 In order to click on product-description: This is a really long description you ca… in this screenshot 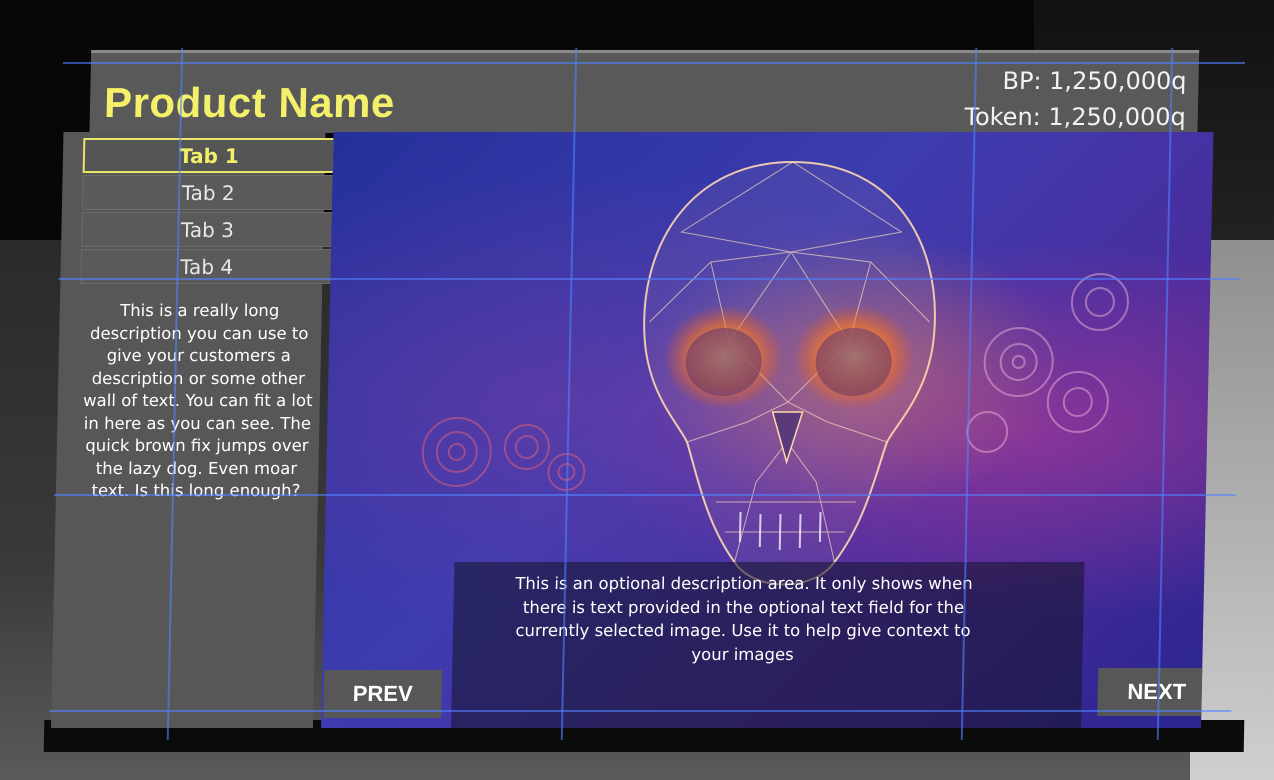, I will do `click(197, 400)`.